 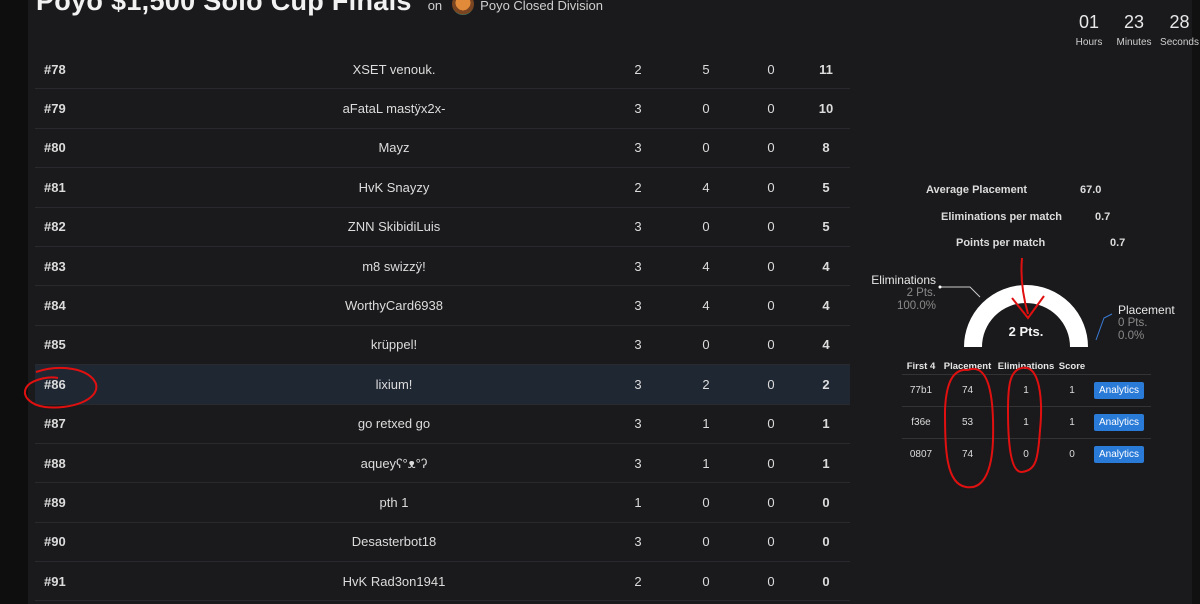 I want to click on player-name: Desasterbot18, so click(x=394, y=542).